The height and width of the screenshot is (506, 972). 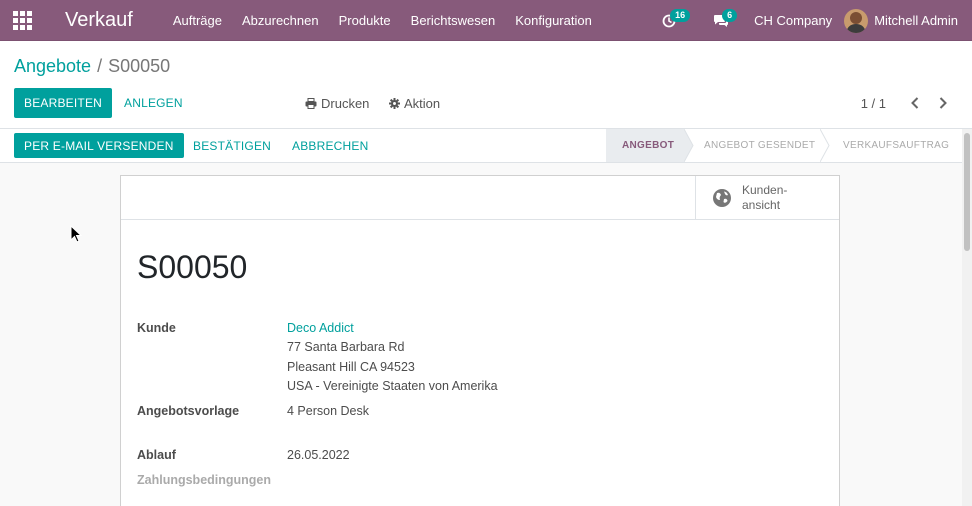 I want to click on app-name: Verkauf, so click(x=103, y=20).